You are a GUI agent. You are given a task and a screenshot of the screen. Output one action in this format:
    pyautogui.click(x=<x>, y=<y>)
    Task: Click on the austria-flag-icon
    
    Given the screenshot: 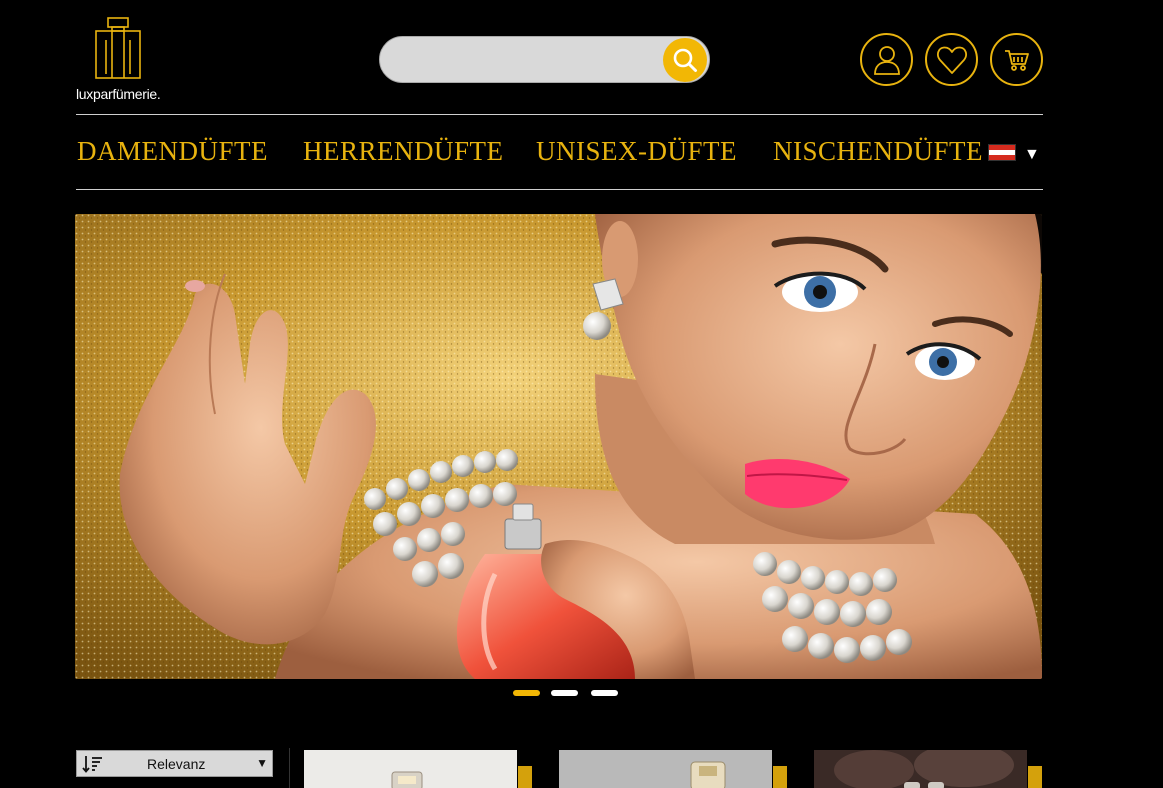 What is the action you would take?
    pyautogui.click(x=1002, y=152)
    